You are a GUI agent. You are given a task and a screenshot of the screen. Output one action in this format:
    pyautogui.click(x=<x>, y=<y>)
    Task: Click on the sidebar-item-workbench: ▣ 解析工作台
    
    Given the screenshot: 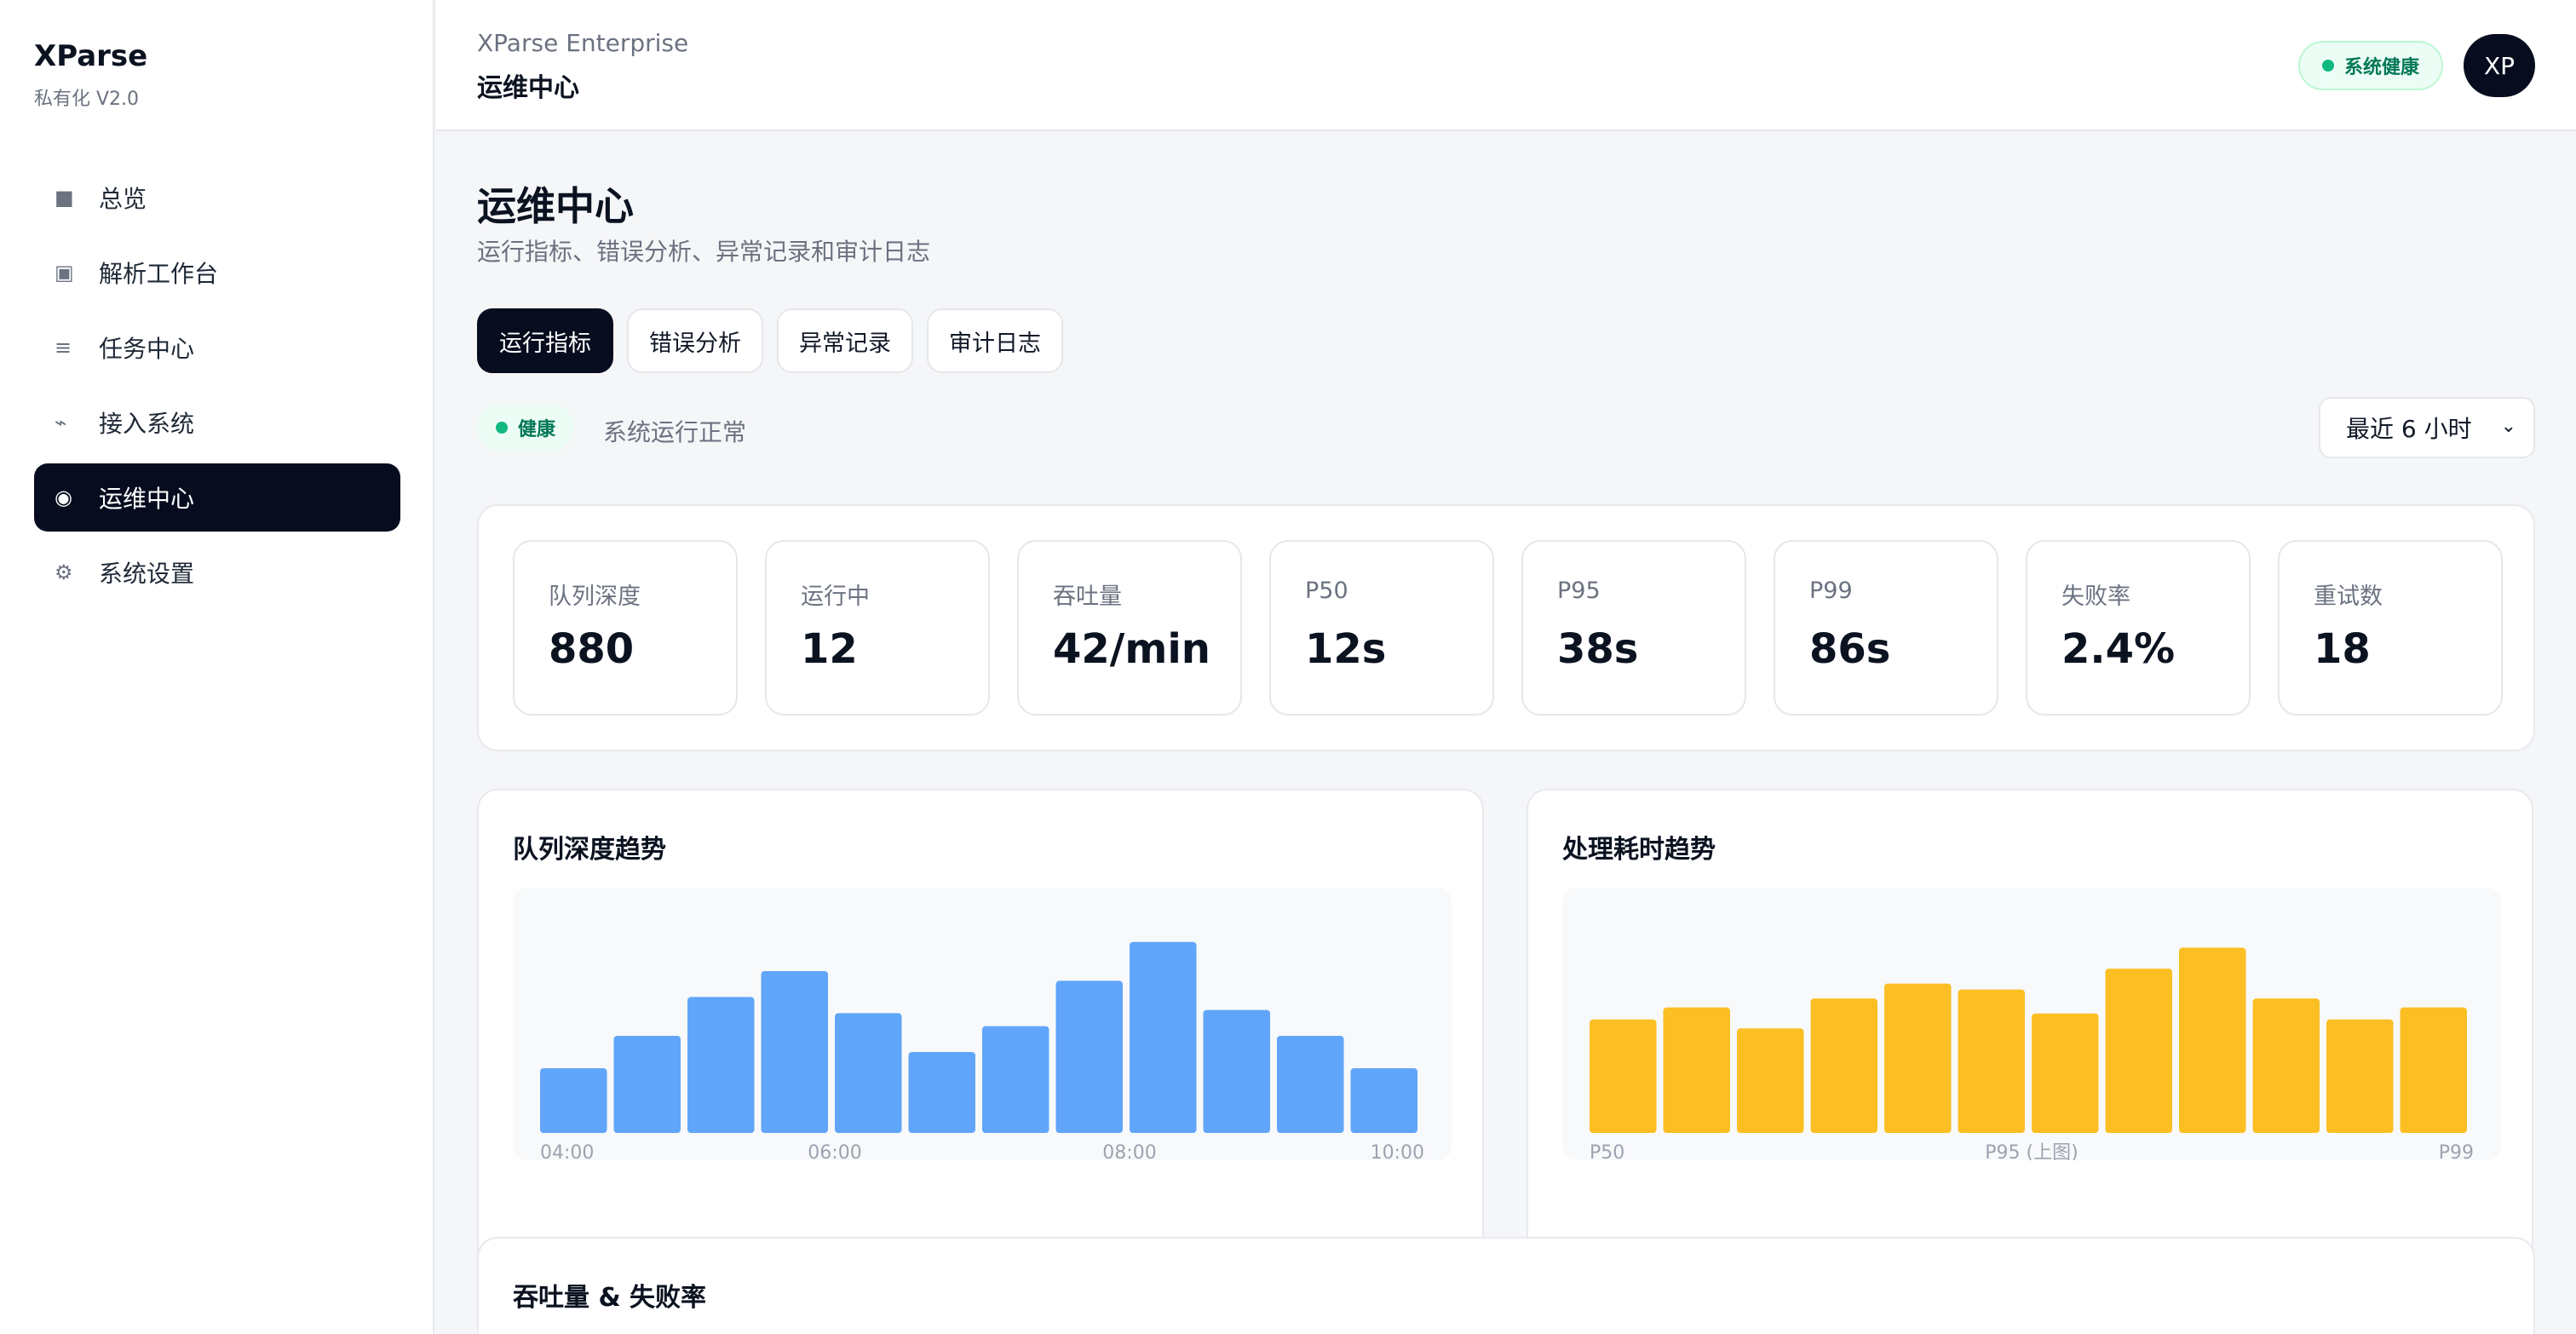 What is the action you would take?
    pyautogui.click(x=217, y=273)
    